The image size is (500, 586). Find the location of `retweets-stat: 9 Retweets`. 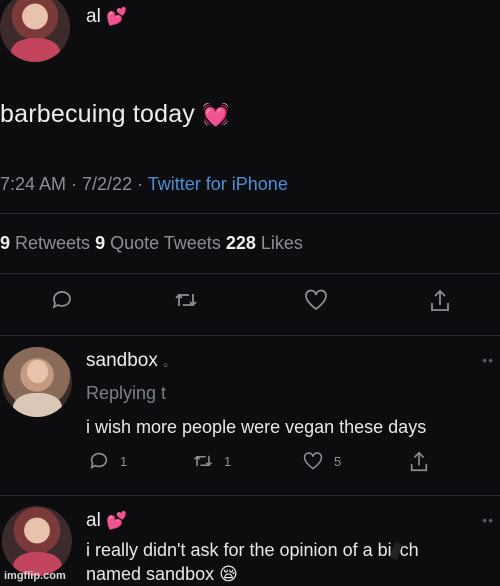

retweets-stat: 9 Retweets is located at coordinates (47, 243).